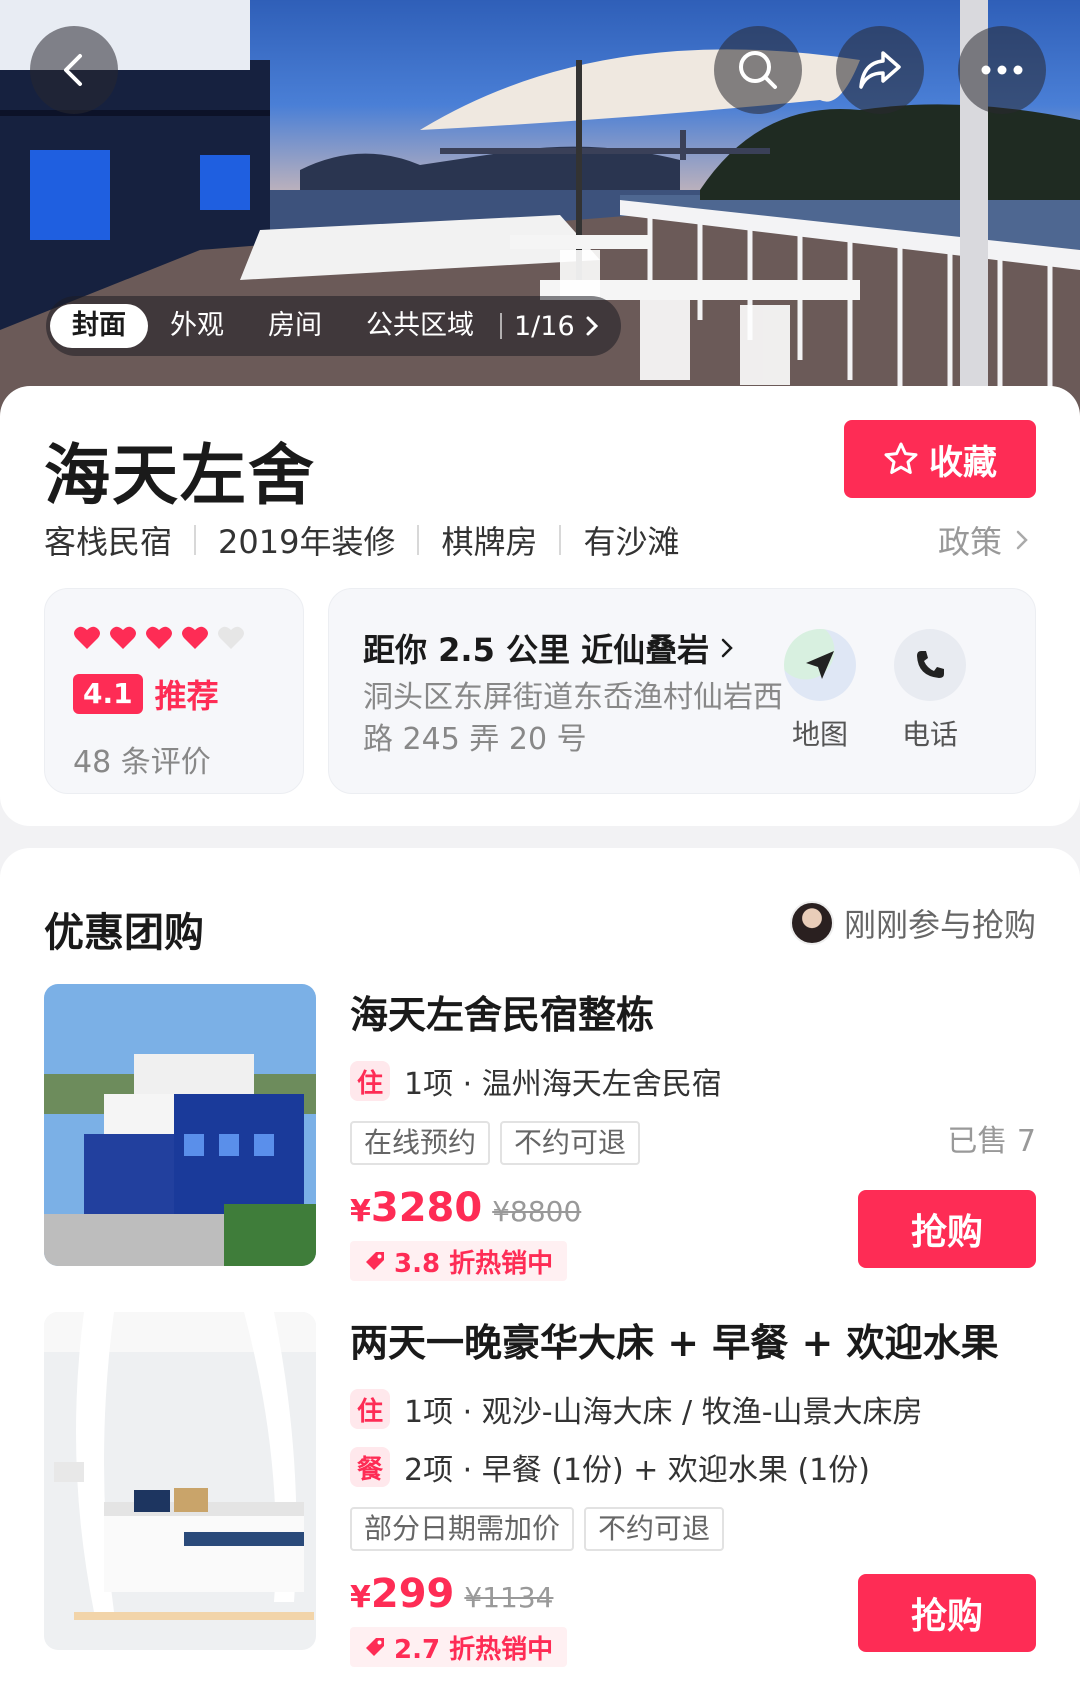  I want to click on deal-content-text: 1项 · 温州海天左舍民宿, so click(563, 1084).